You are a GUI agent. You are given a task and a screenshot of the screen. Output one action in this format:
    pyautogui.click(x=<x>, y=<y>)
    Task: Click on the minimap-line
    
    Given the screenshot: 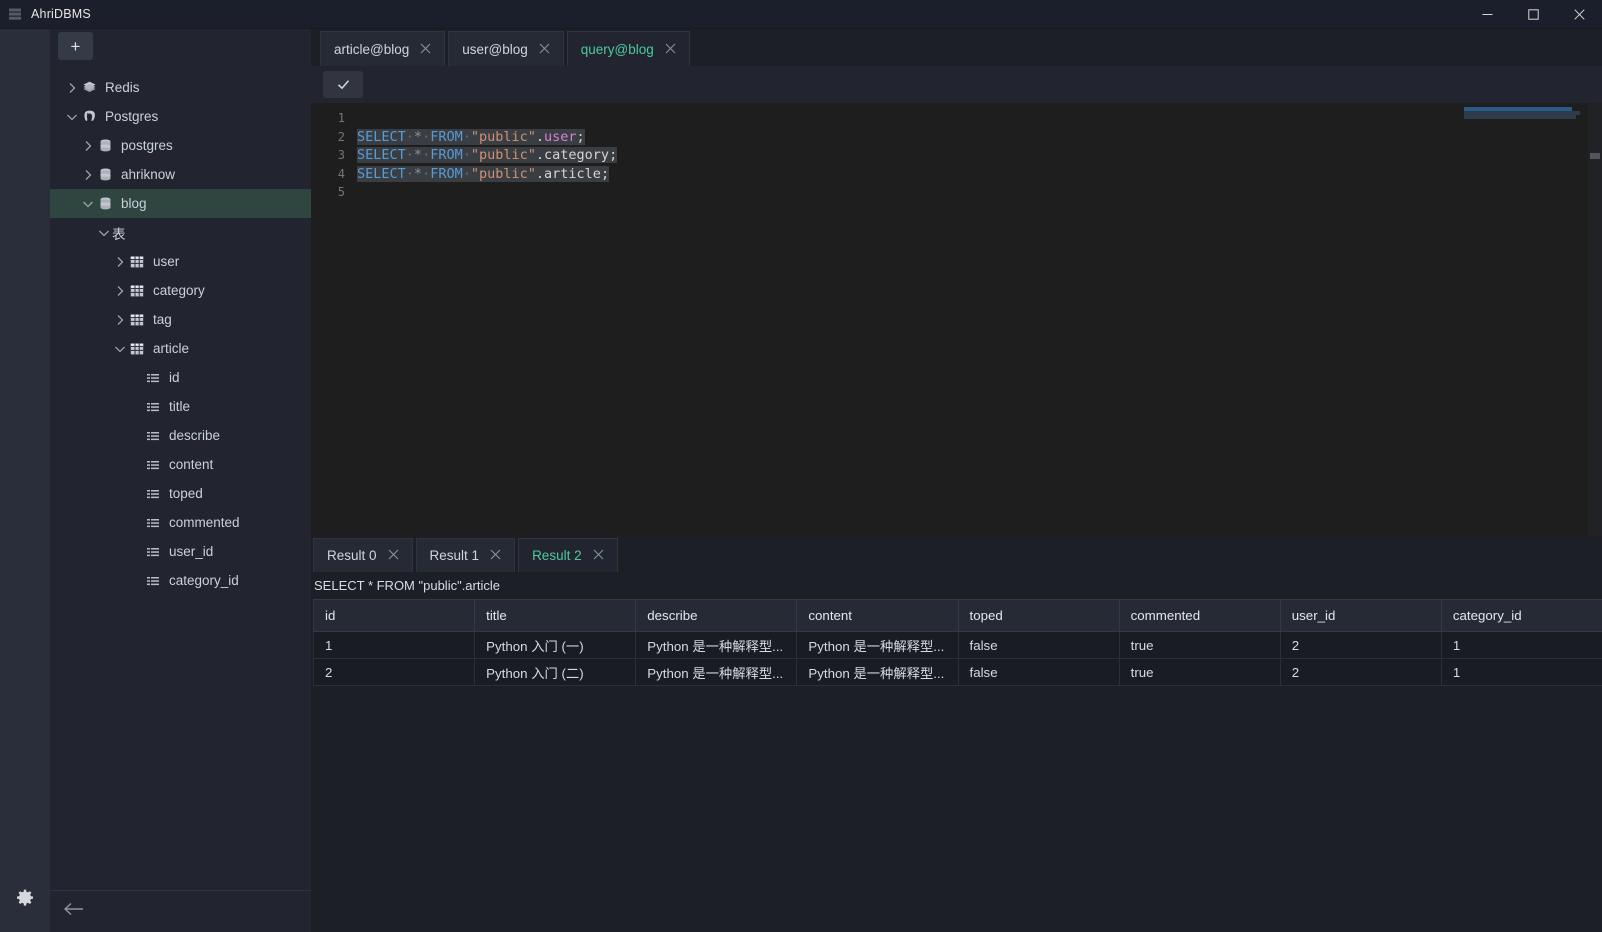 What is the action you would take?
    pyautogui.click(x=1520, y=117)
    